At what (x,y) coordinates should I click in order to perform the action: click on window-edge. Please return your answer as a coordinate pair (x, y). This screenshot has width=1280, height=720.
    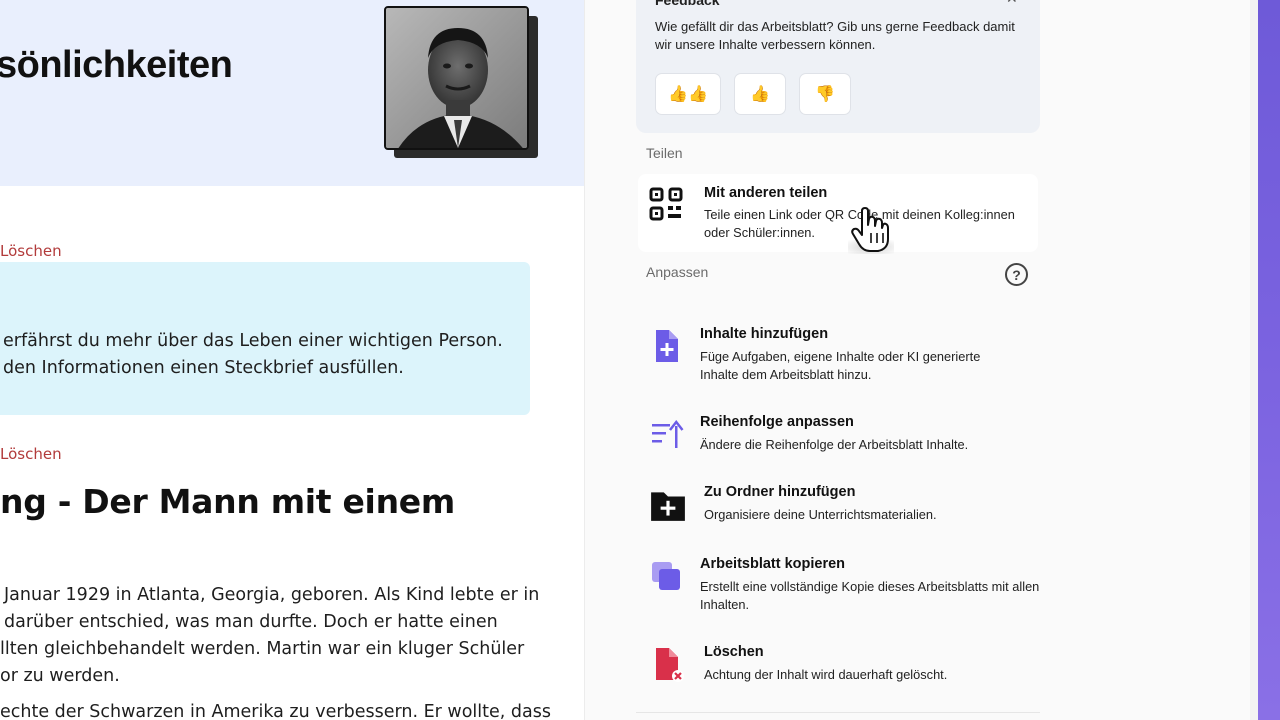
    Looking at the image, I should click on (1269, 360).